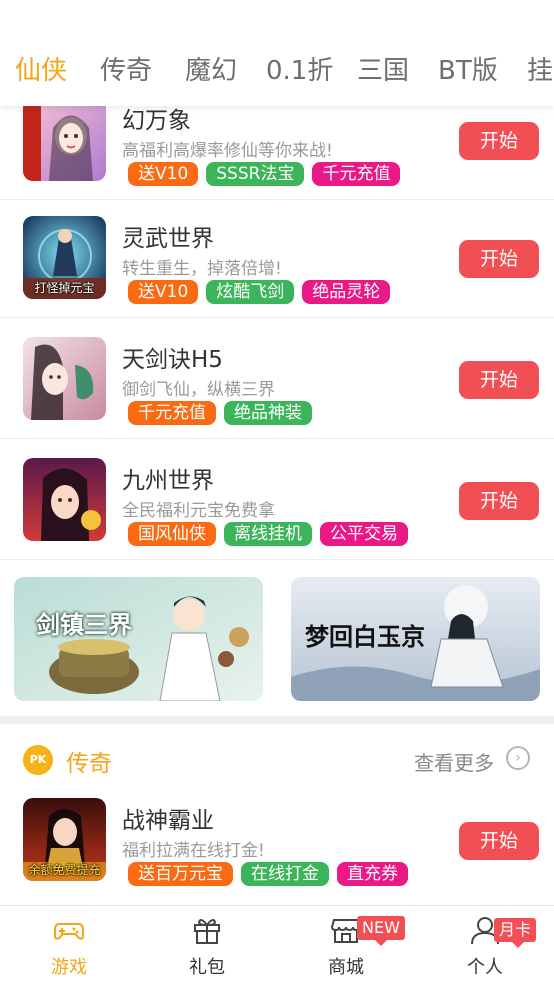 The image size is (554, 984). I want to click on game-thumbnail: 余额免费提充, so click(64, 839).